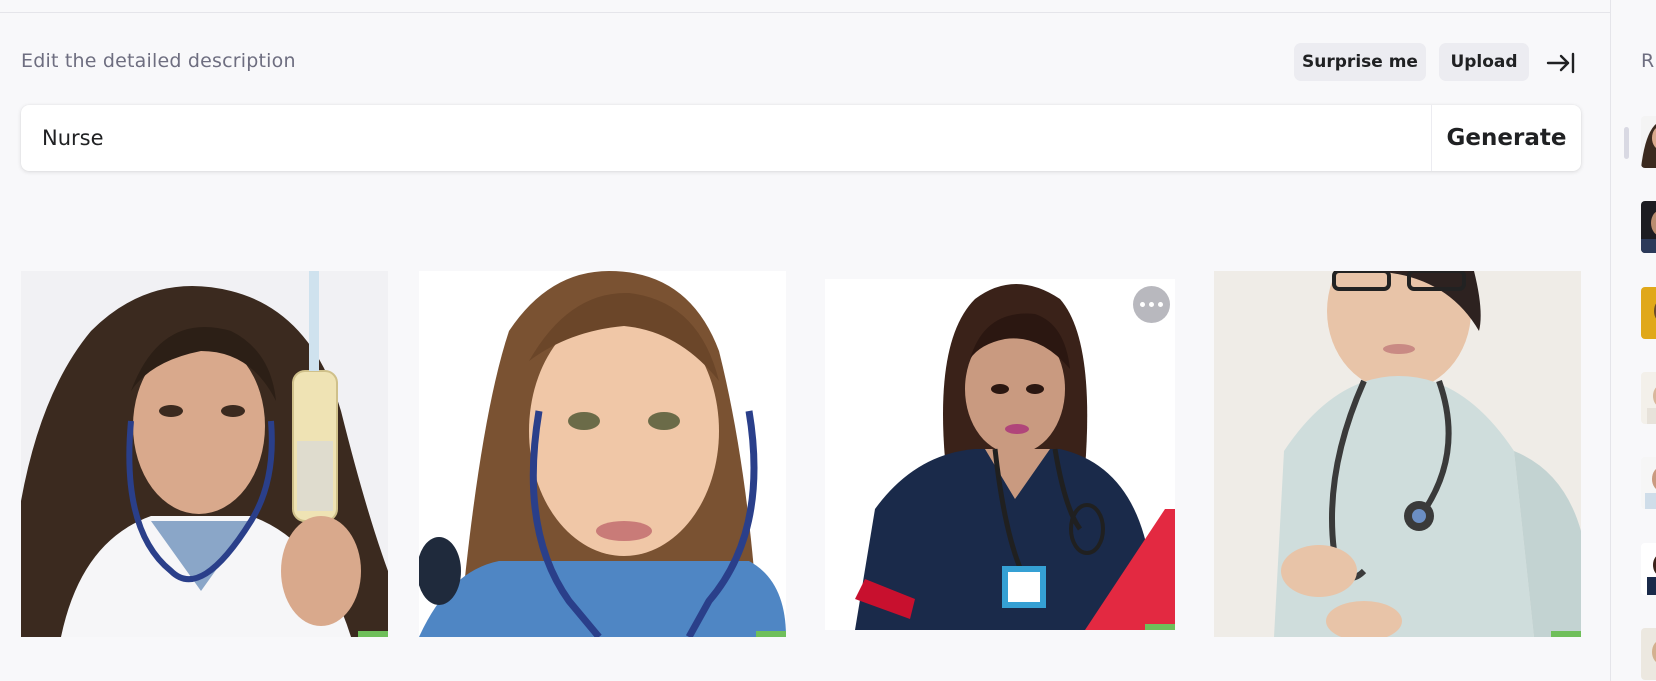 The height and width of the screenshot is (681, 1656). What do you see at coordinates (726, 138) in the screenshot?
I see `prompt-input` at bounding box center [726, 138].